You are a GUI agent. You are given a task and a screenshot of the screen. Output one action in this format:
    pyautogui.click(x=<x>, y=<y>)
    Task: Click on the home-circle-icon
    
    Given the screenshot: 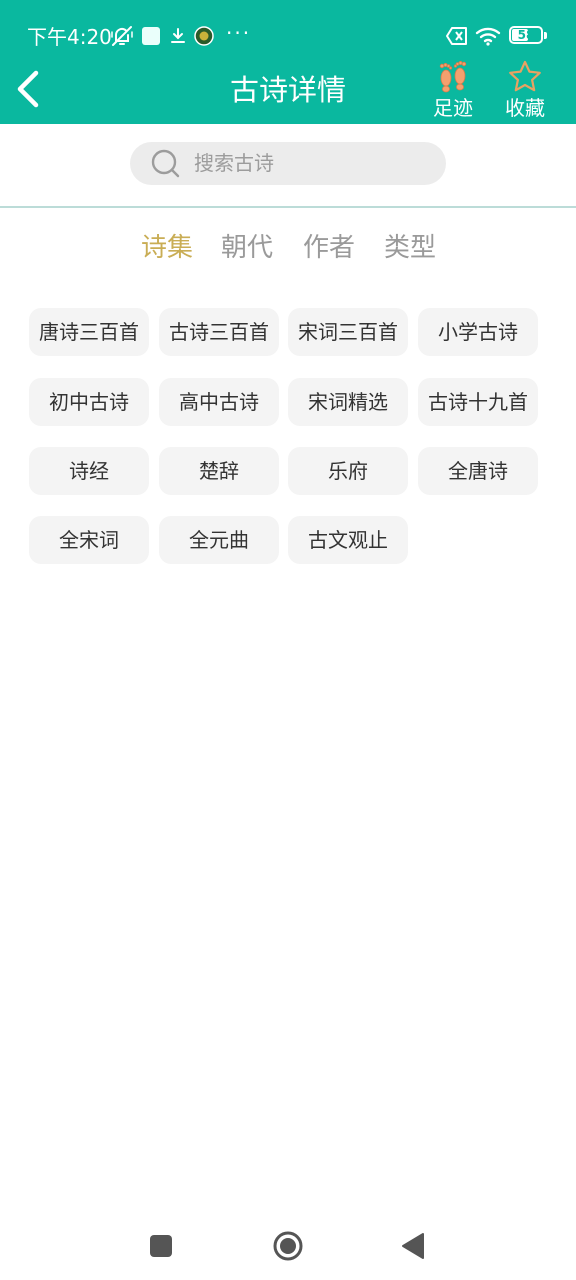 What is the action you would take?
    pyautogui.click(x=288, y=1246)
    